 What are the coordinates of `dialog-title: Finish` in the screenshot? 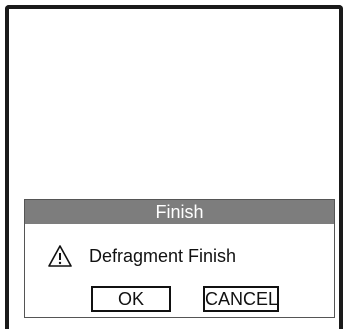 It's located at (179, 212).